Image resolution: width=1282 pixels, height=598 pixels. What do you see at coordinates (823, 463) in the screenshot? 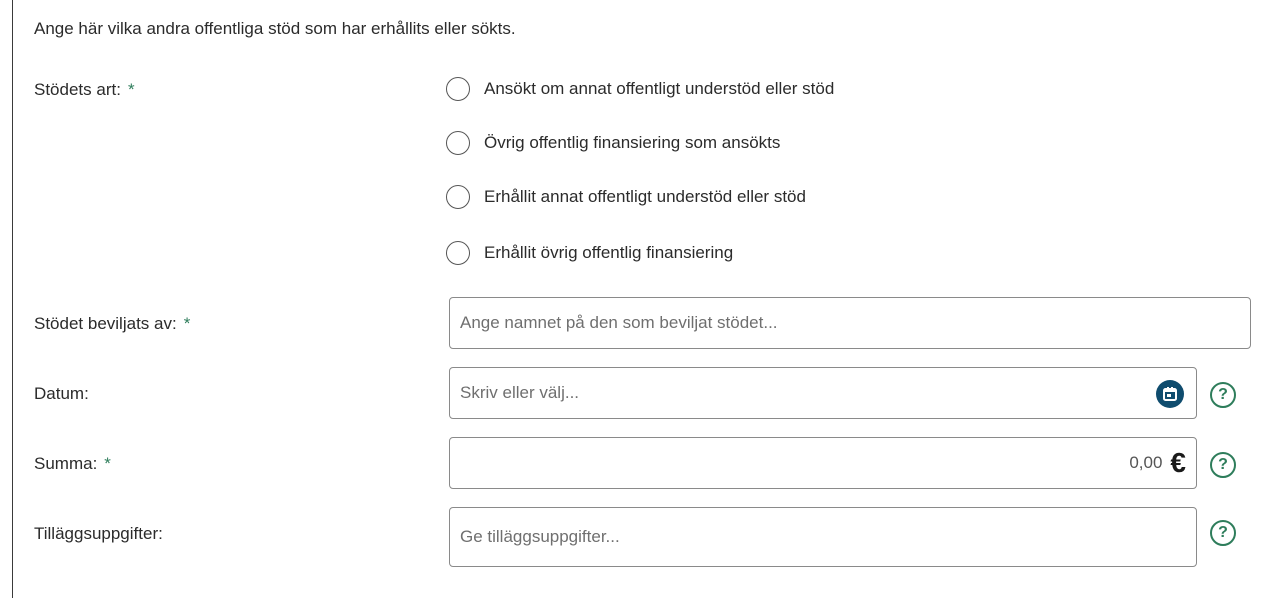
I see `amount-input: 0,00 €` at bounding box center [823, 463].